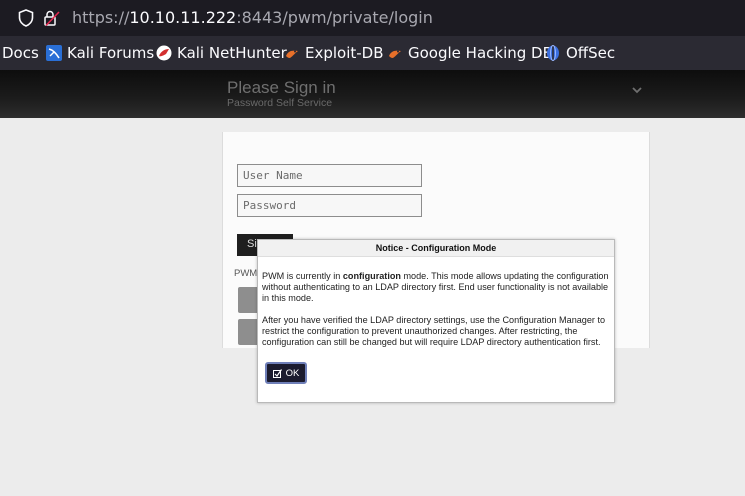 Image resolution: width=745 pixels, height=496 pixels. What do you see at coordinates (281, 87) in the screenshot?
I see `page-title: Please Sign in` at bounding box center [281, 87].